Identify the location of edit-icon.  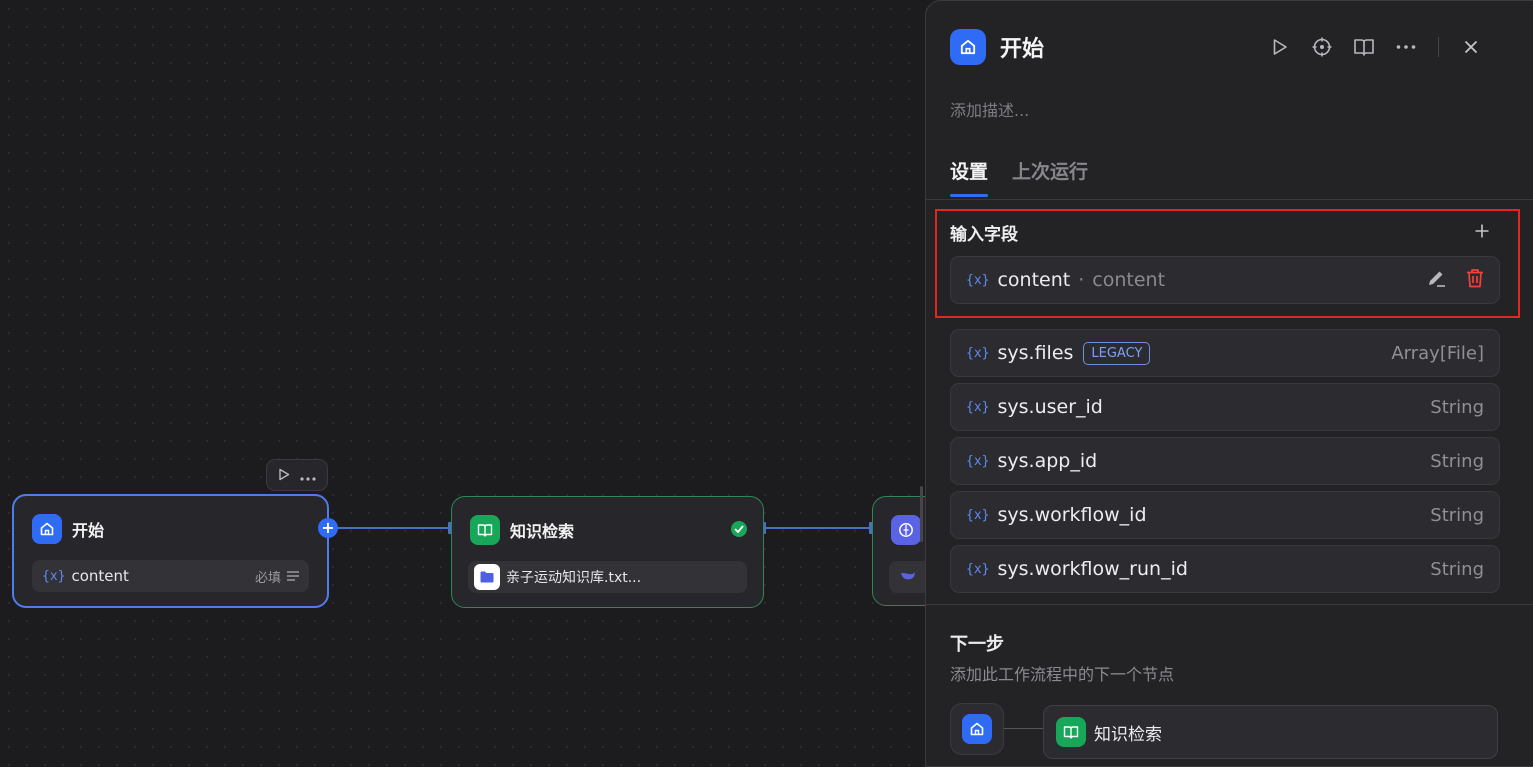
(1436, 280).